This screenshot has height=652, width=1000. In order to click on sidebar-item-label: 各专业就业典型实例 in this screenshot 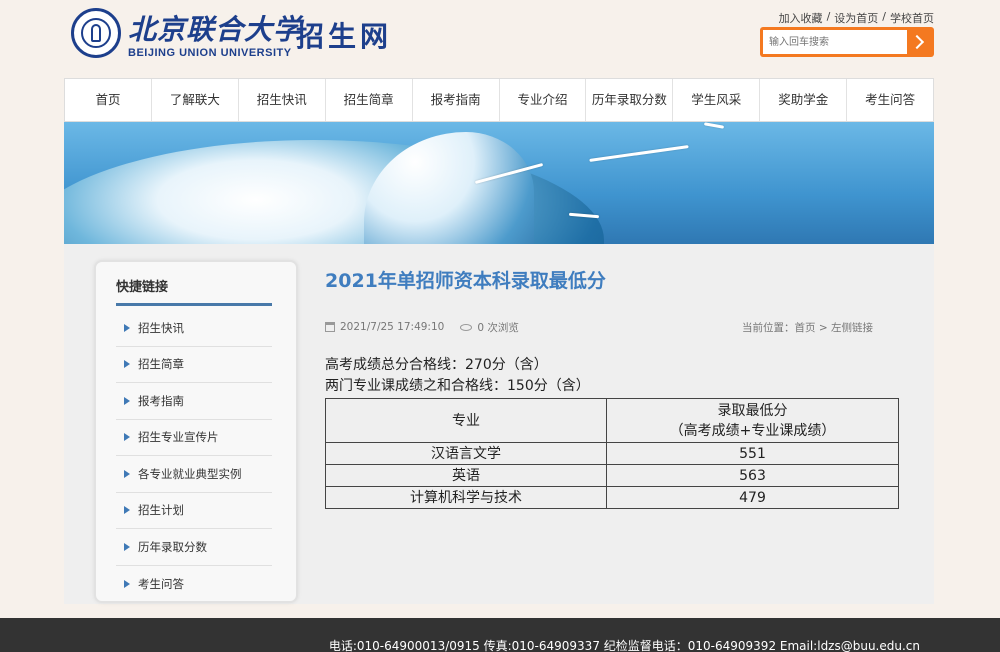, I will do `click(190, 473)`.